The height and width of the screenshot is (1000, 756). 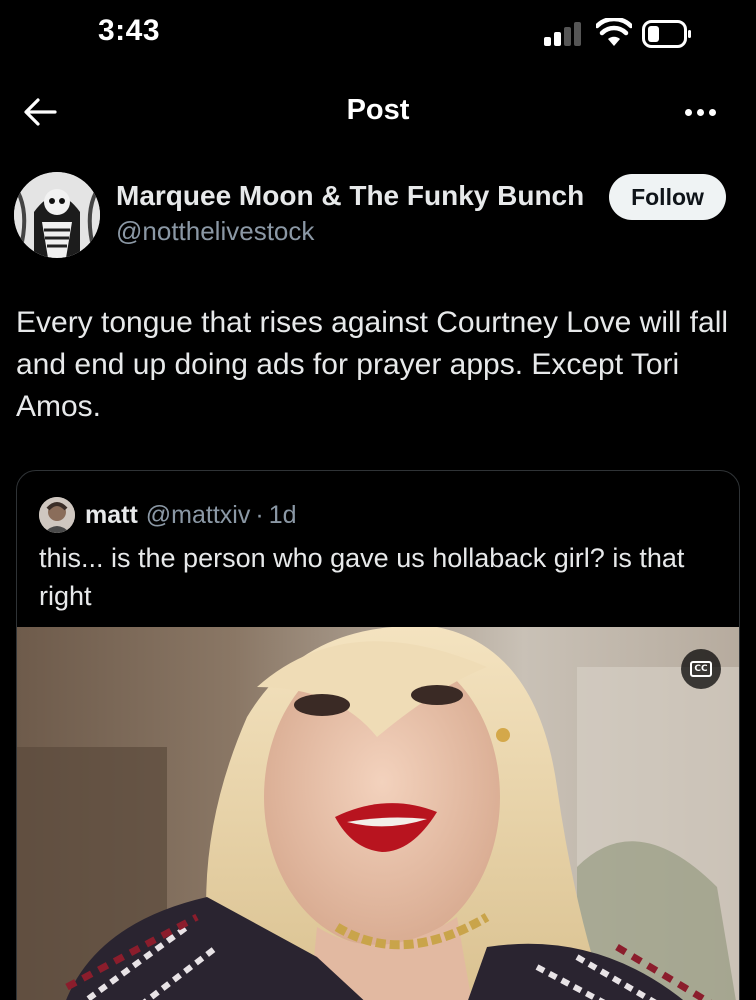 I want to click on author-avatar, so click(x=57, y=215).